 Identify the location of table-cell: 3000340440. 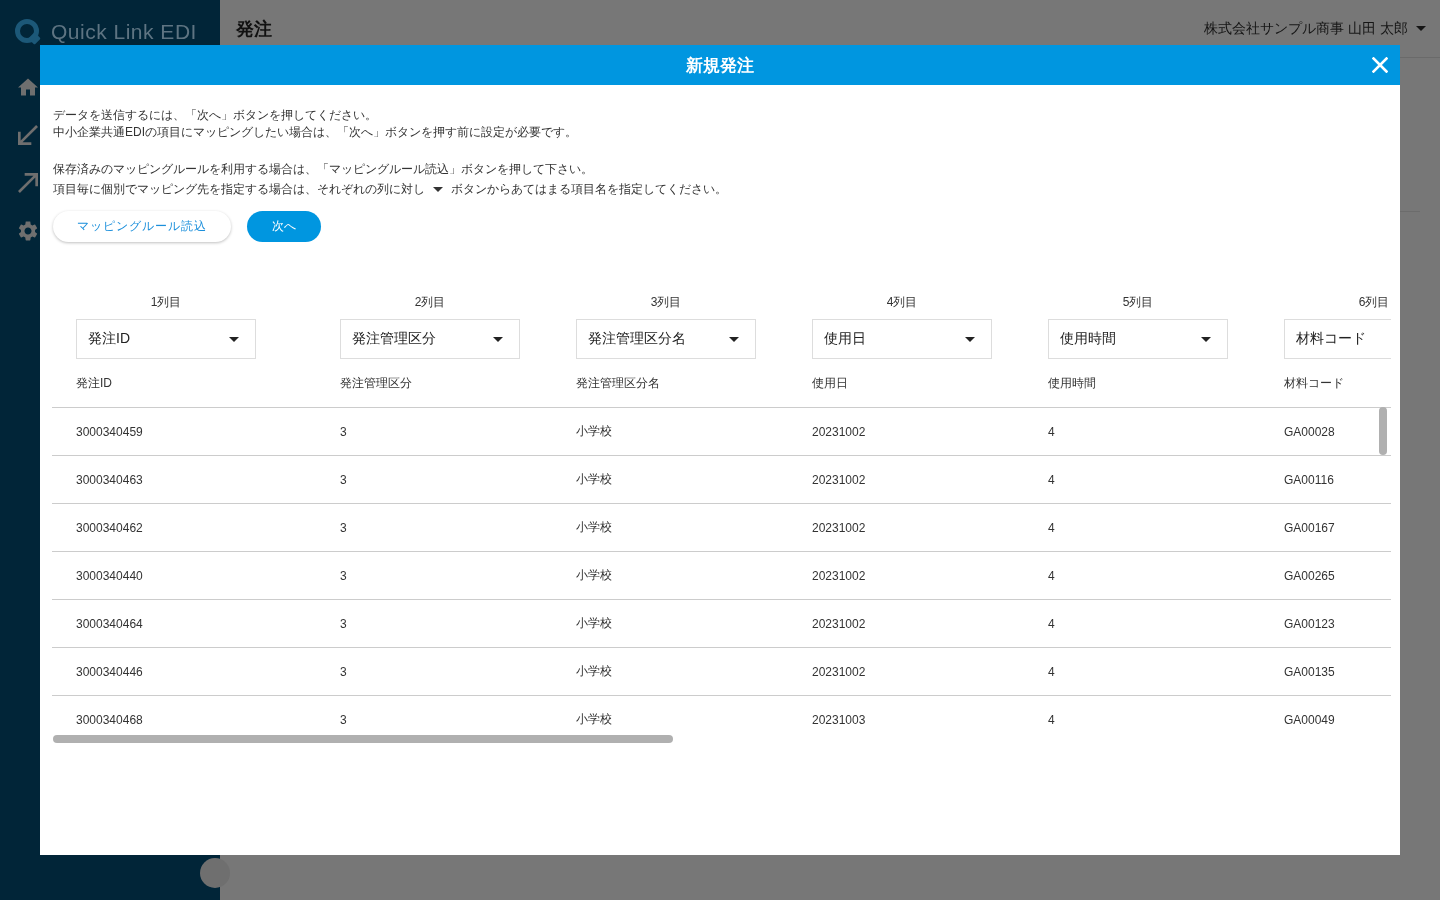
(109, 575).